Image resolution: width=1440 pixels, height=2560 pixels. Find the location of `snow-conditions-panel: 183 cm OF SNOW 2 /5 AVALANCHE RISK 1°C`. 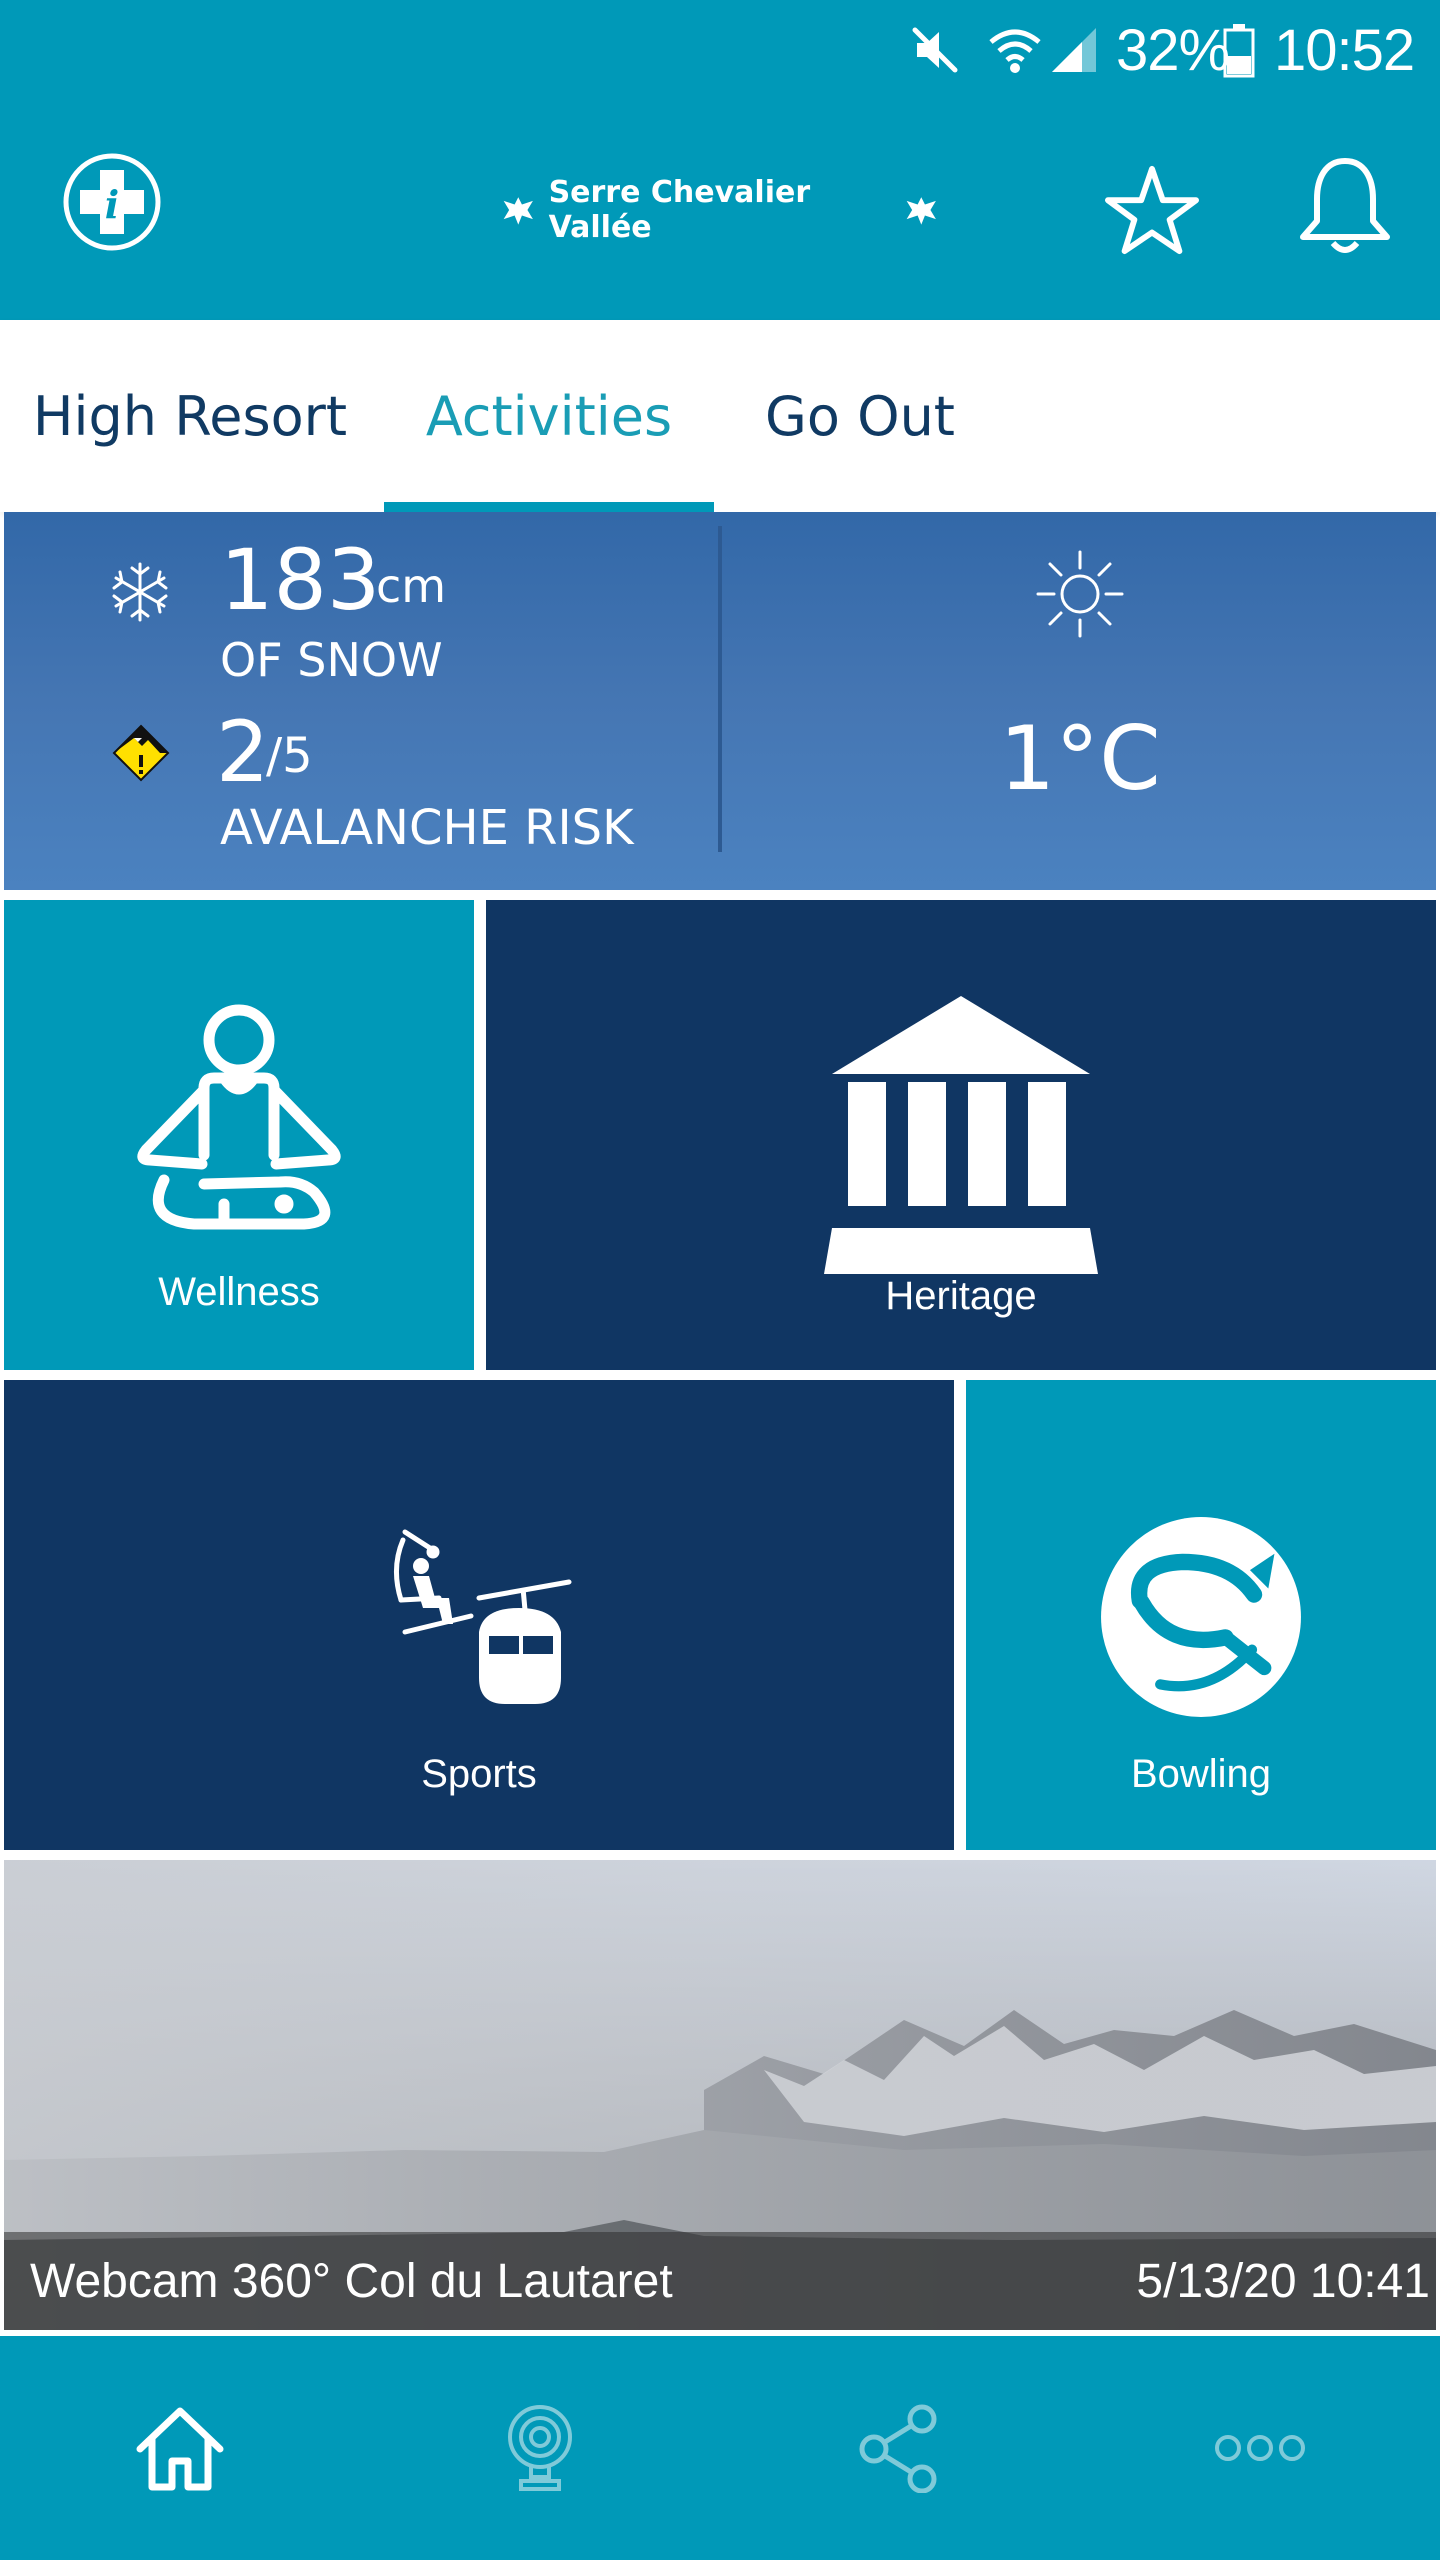

snow-conditions-panel: 183 cm OF SNOW 2 /5 AVALANCHE RISK 1°C is located at coordinates (720, 701).